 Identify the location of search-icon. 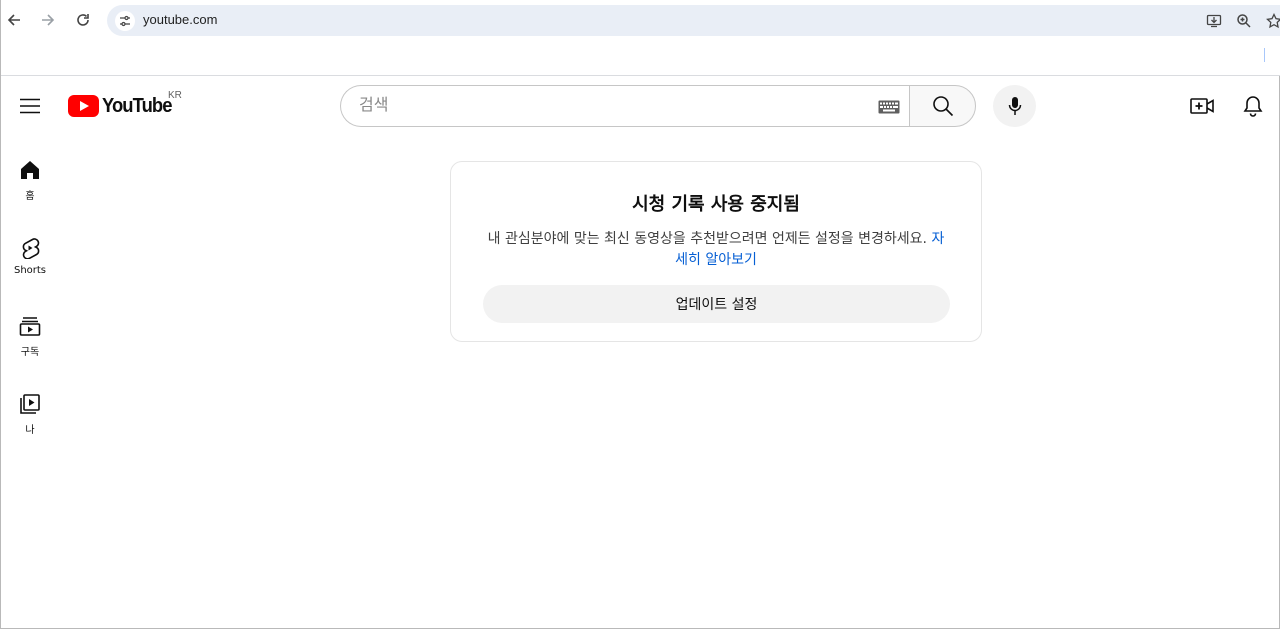
(942, 106).